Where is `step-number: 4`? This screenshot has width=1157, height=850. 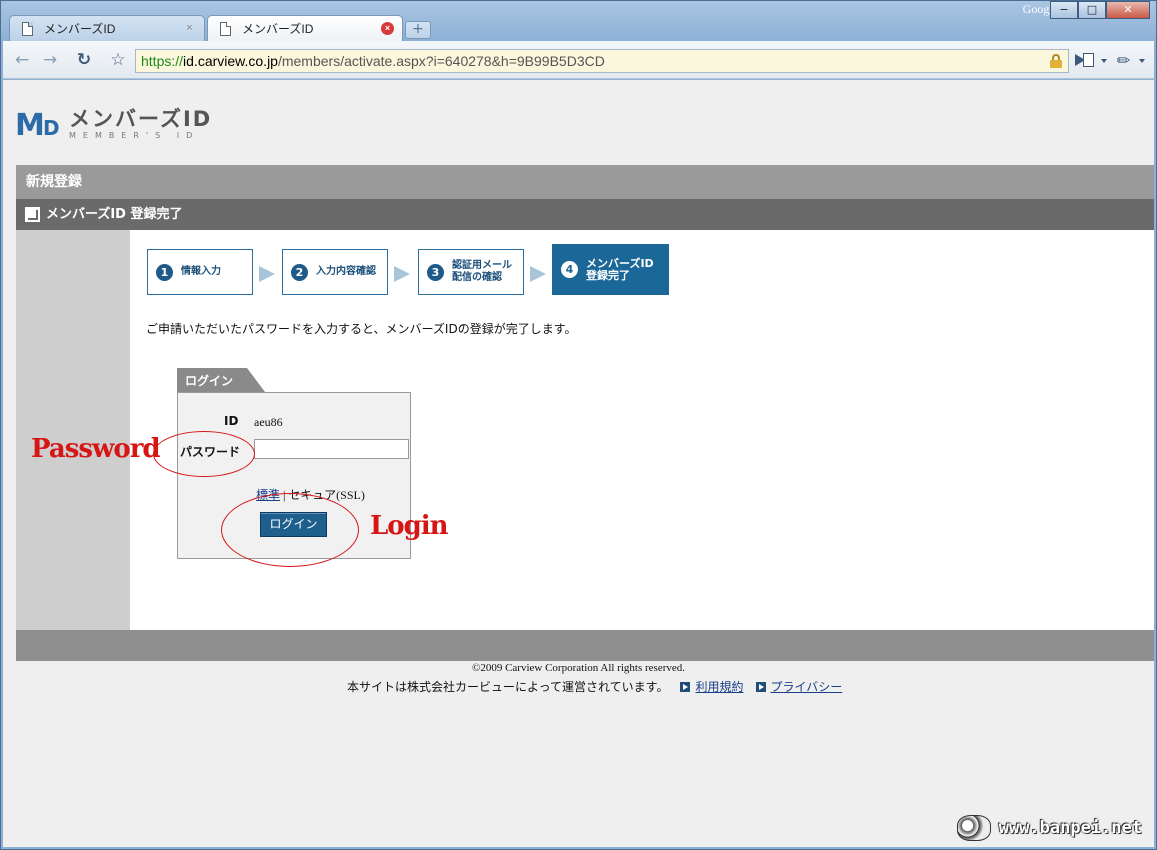
step-number: 4 is located at coordinates (569, 269).